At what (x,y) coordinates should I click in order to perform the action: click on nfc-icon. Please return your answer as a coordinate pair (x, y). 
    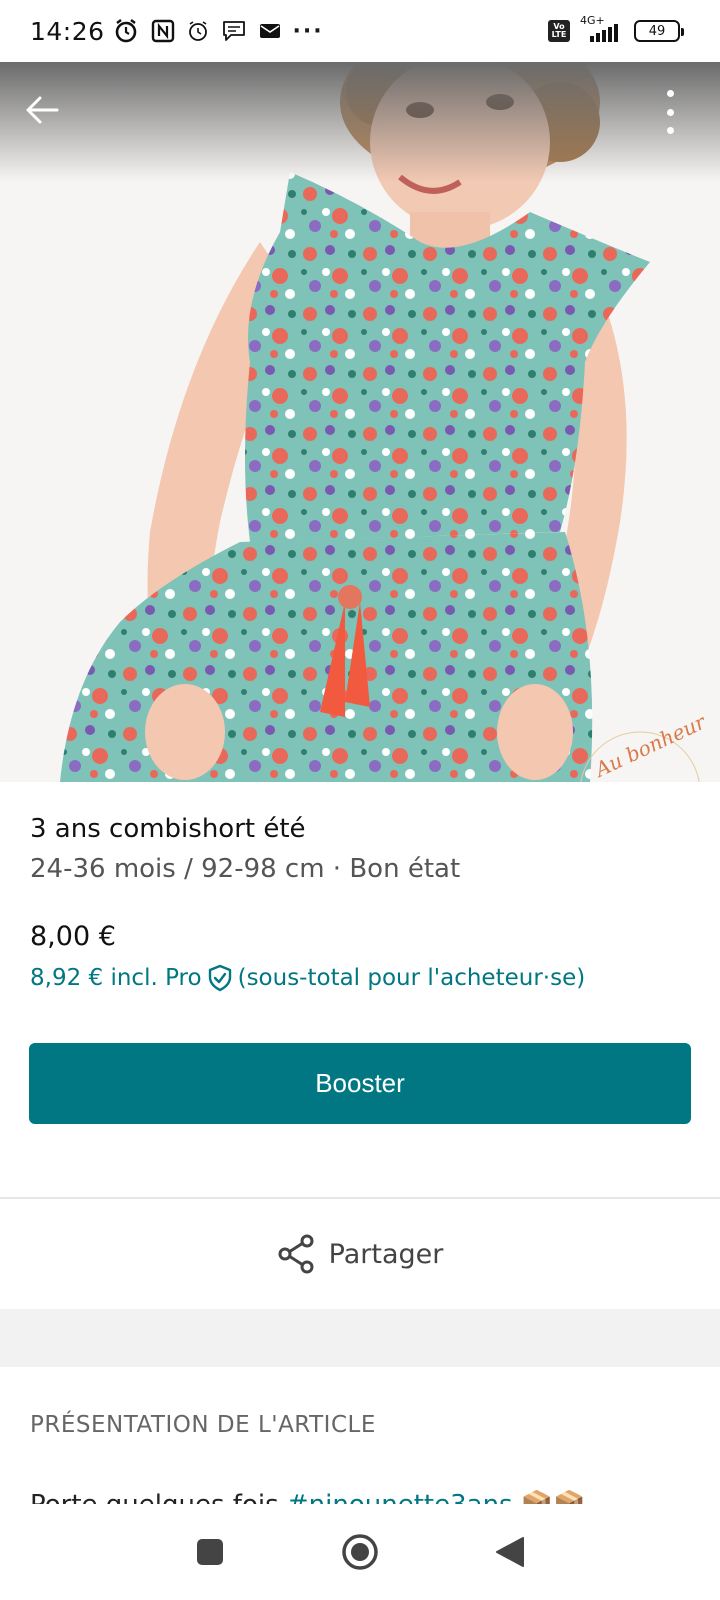
    Looking at the image, I should click on (163, 31).